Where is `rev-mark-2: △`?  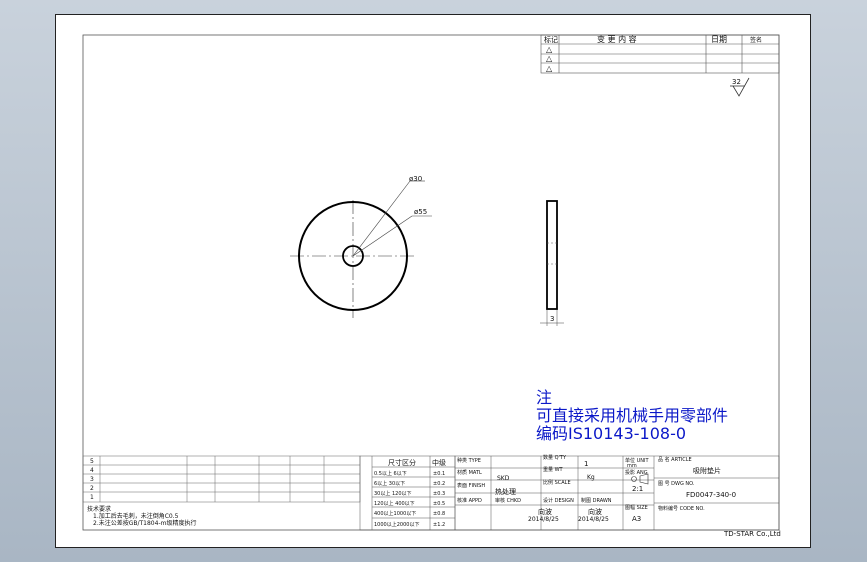 rev-mark-2: △ is located at coordinates (549, 58).